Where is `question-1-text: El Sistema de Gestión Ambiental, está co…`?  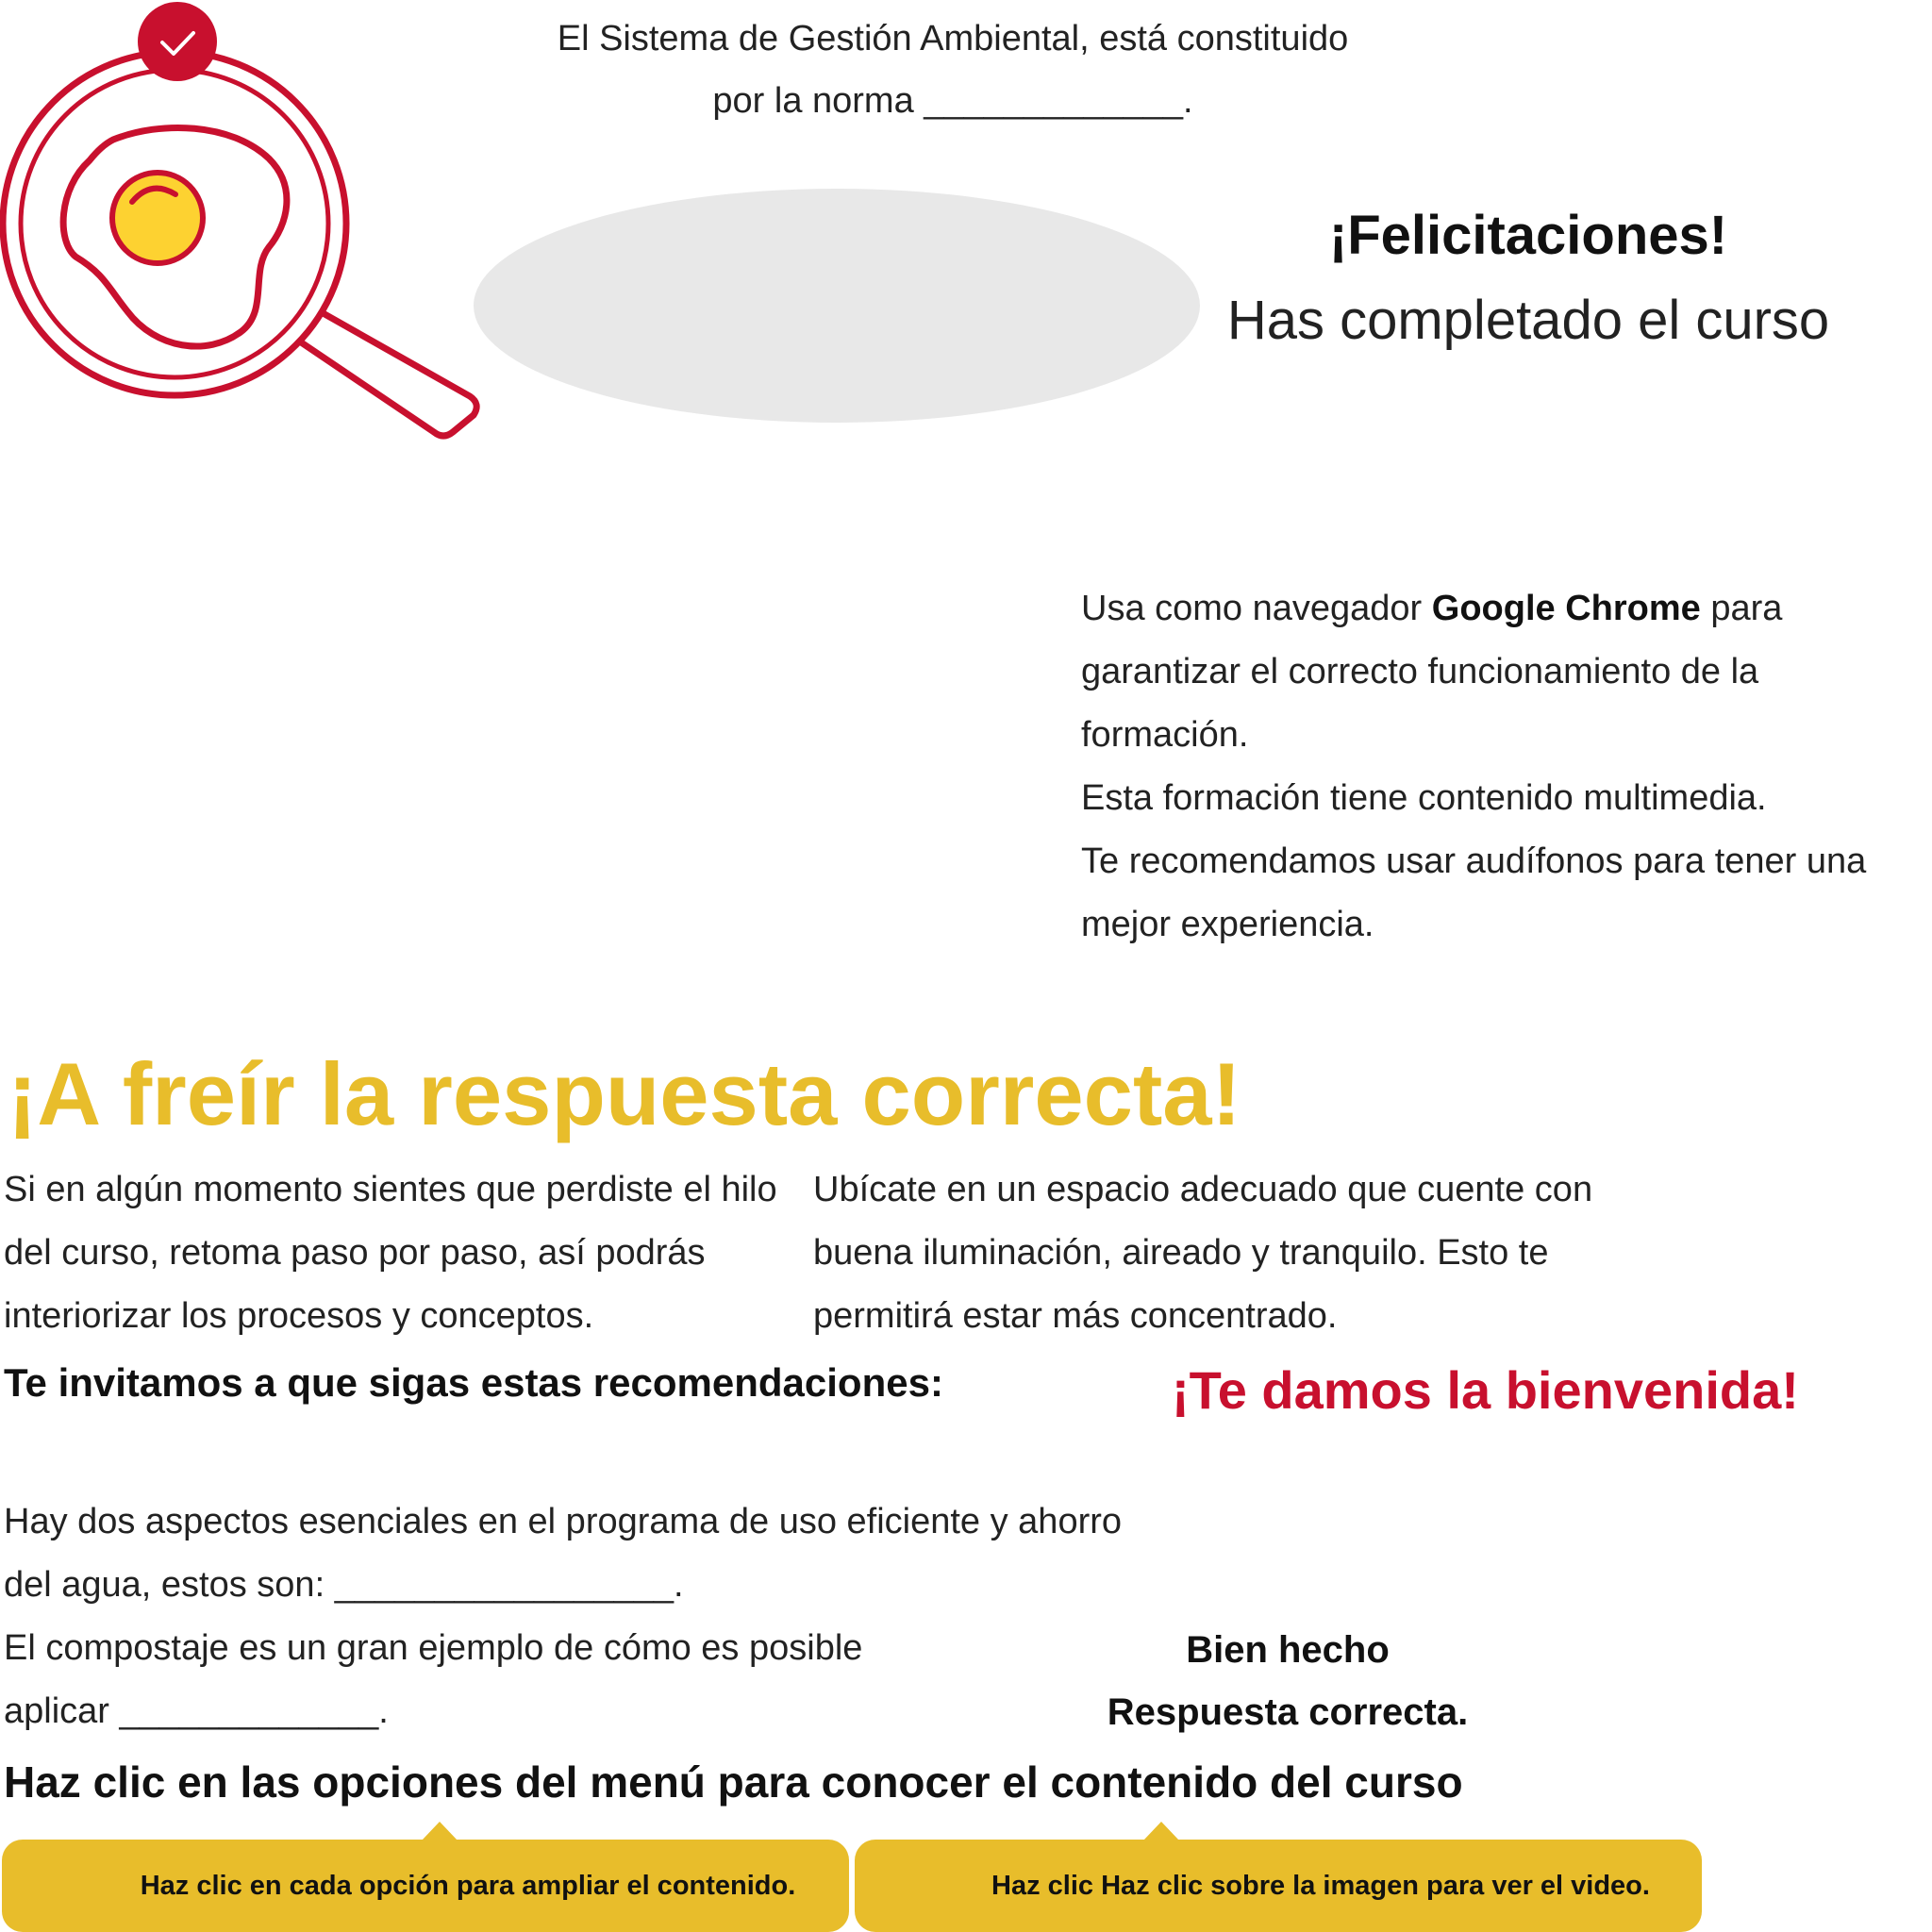 question-1-text: El Sistema de Gestión Ambiental, está co… is located at coordinates (953, 70).